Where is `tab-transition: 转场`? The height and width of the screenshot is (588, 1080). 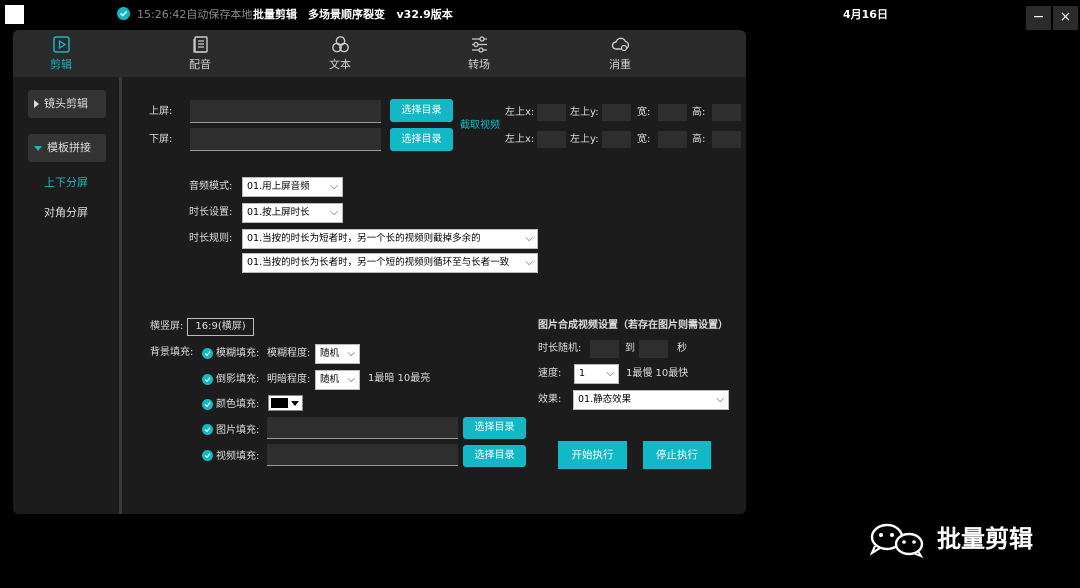
tab-transition: 转场 is located at coordinates (479, 53).